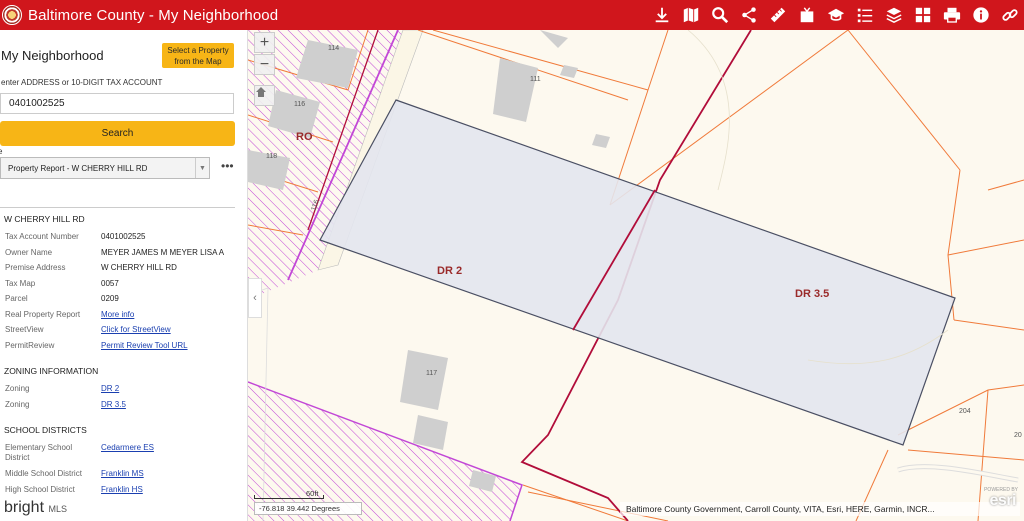 The image size is (1024, 521). Describe the element at coordinates (163, 252) in the screenshot. I see `row-value: MEYER JAMES M MEYER LISA A` at that location.